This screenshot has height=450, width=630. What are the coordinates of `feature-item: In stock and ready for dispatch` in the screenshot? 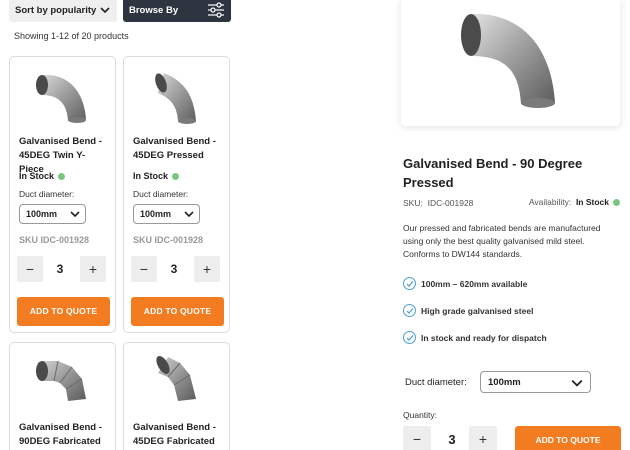 It's located at (475, 337).